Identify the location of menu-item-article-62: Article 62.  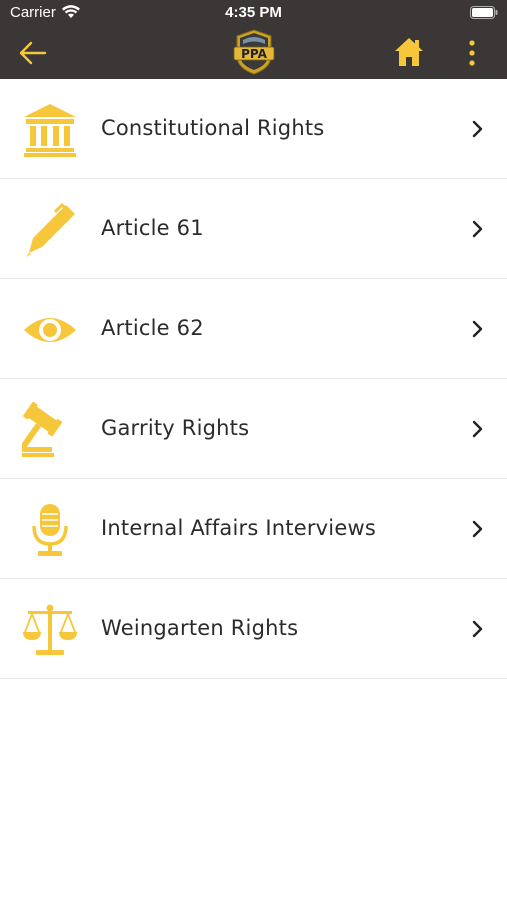
(253, 329).